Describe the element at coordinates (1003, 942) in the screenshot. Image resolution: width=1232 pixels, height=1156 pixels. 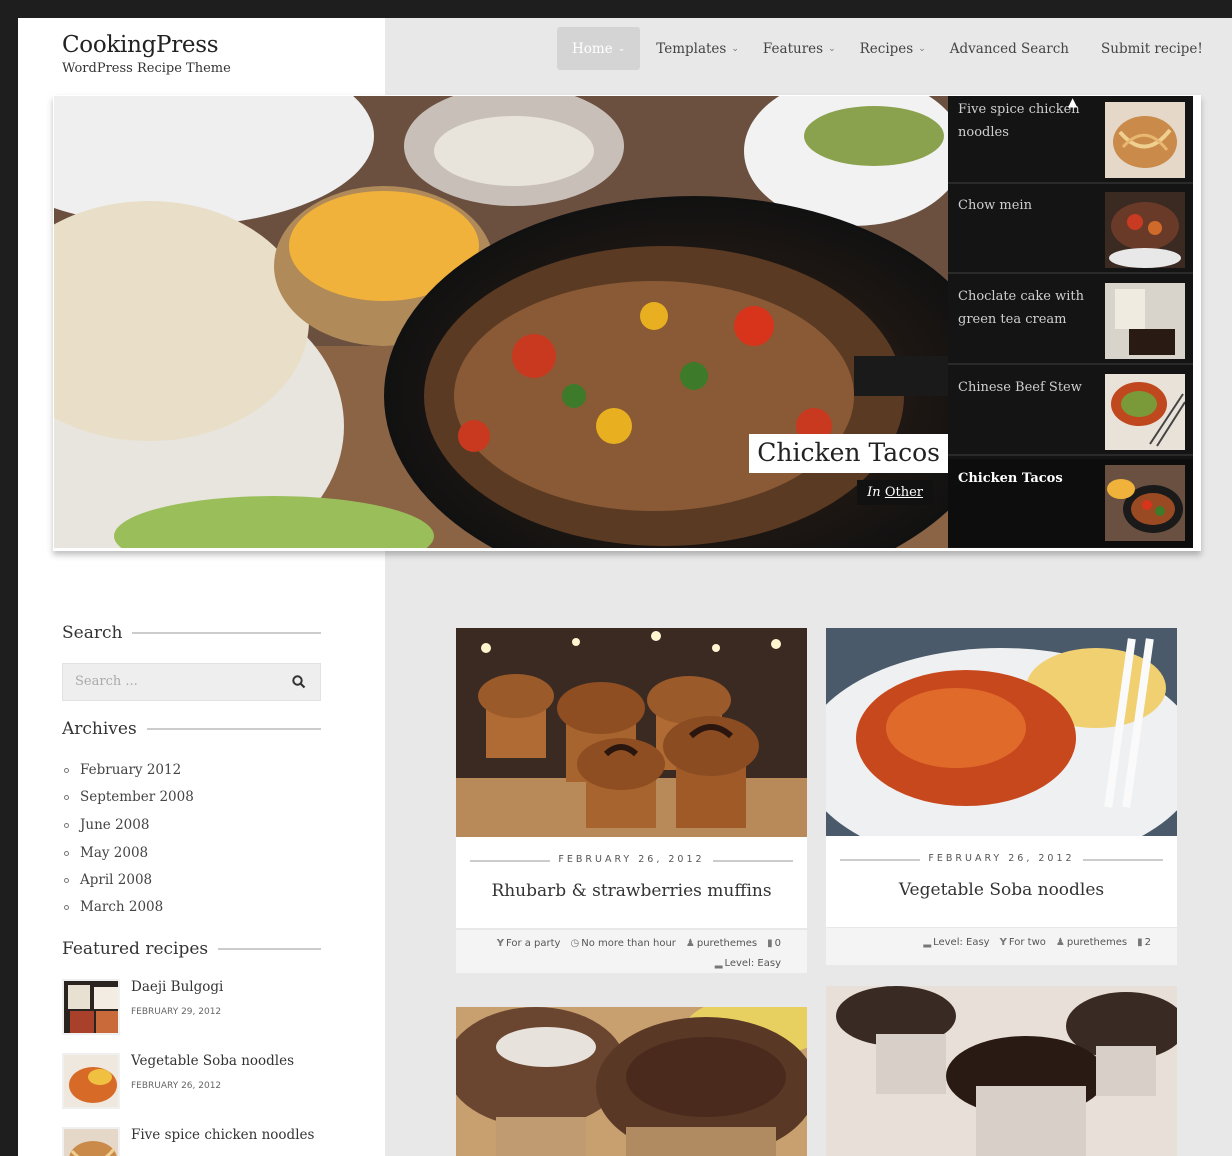
I see `glass-icon: Y` at that location.